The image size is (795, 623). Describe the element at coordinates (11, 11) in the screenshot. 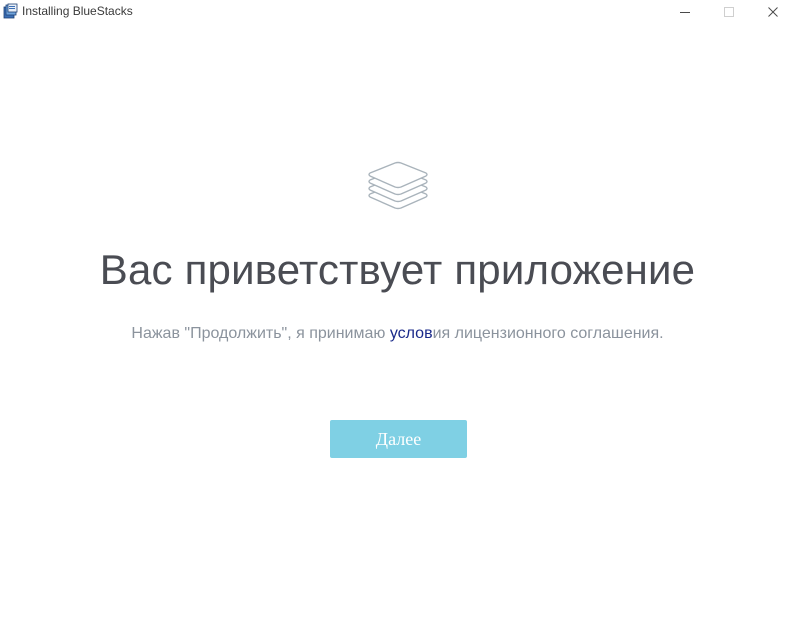

I see `bluestacks-app-icon` at that location.